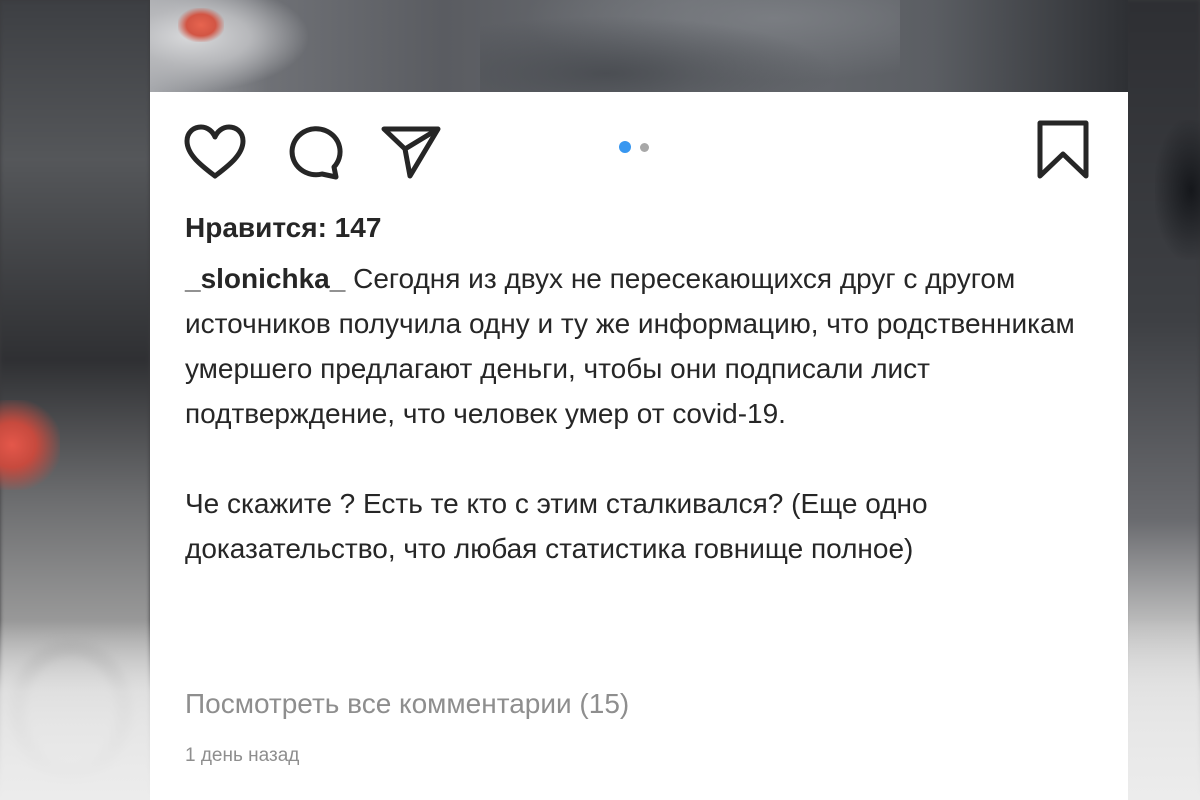  I want to click on photo-red-detail, so click(201, 25).